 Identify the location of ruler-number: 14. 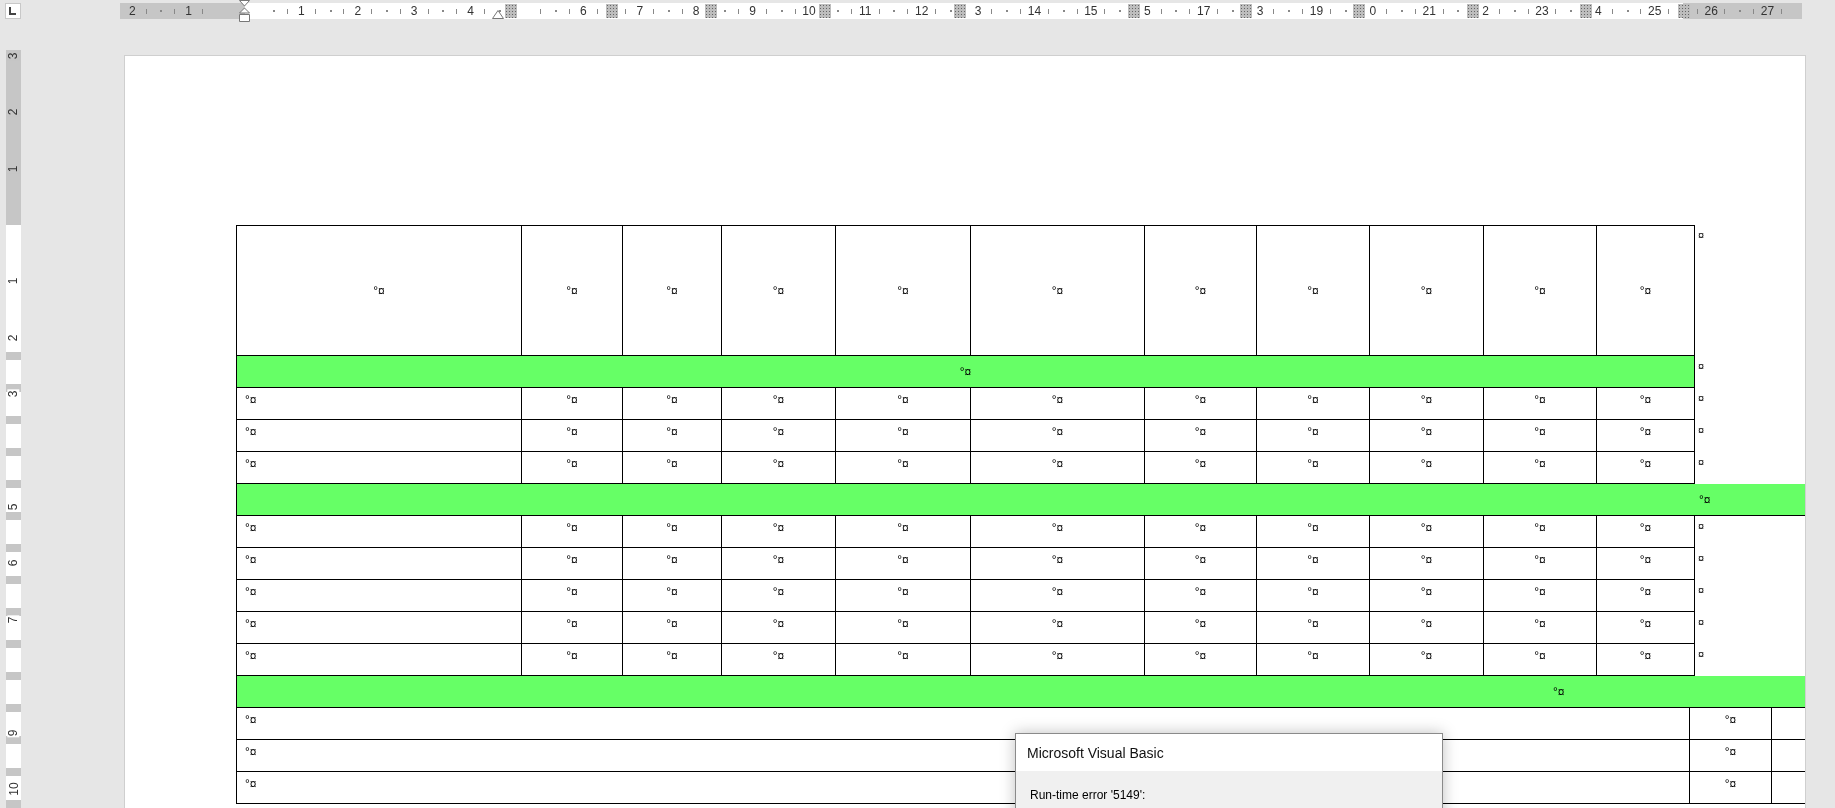
(1034, 11).